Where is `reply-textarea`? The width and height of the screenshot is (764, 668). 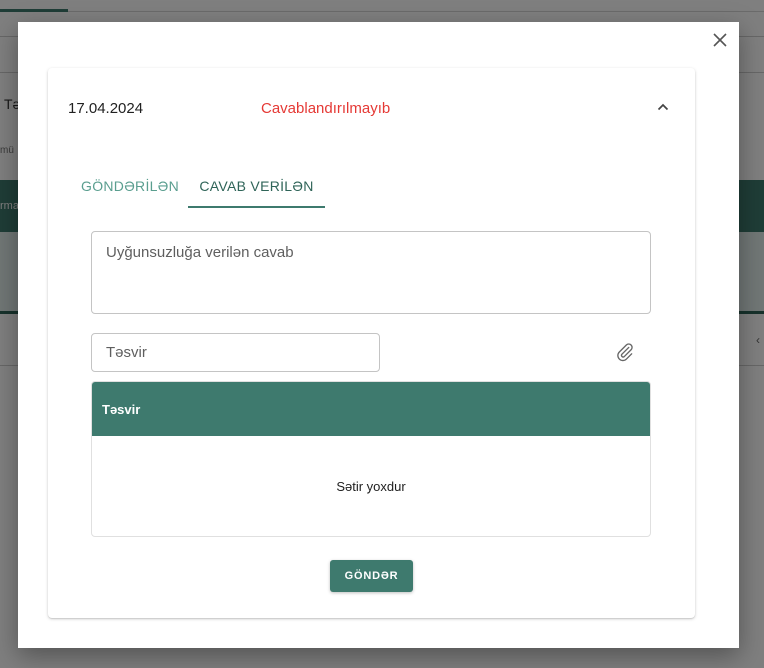 reply-textarea is located at coordinates (371, 272).